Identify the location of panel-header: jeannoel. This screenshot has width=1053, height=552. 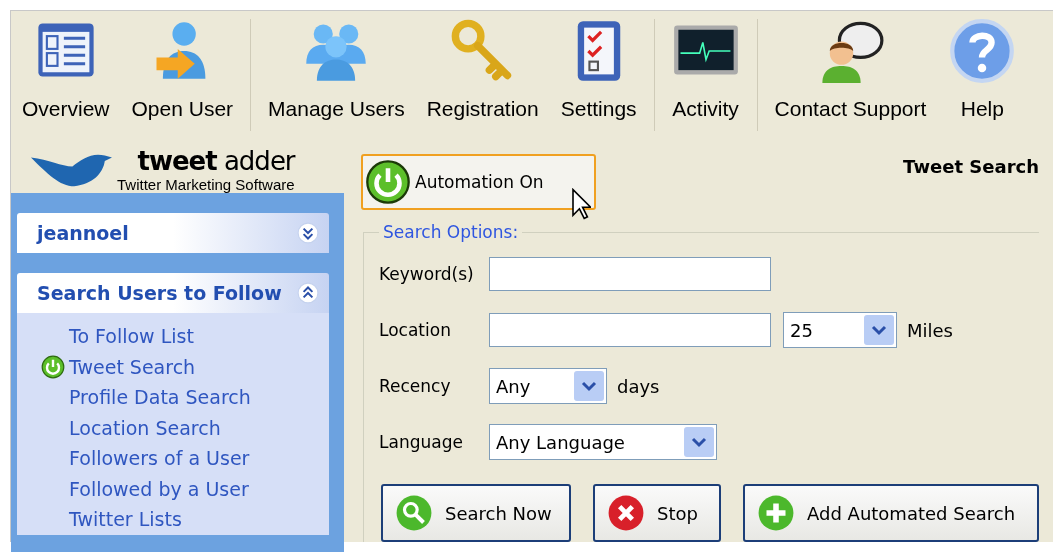
(173, 233).